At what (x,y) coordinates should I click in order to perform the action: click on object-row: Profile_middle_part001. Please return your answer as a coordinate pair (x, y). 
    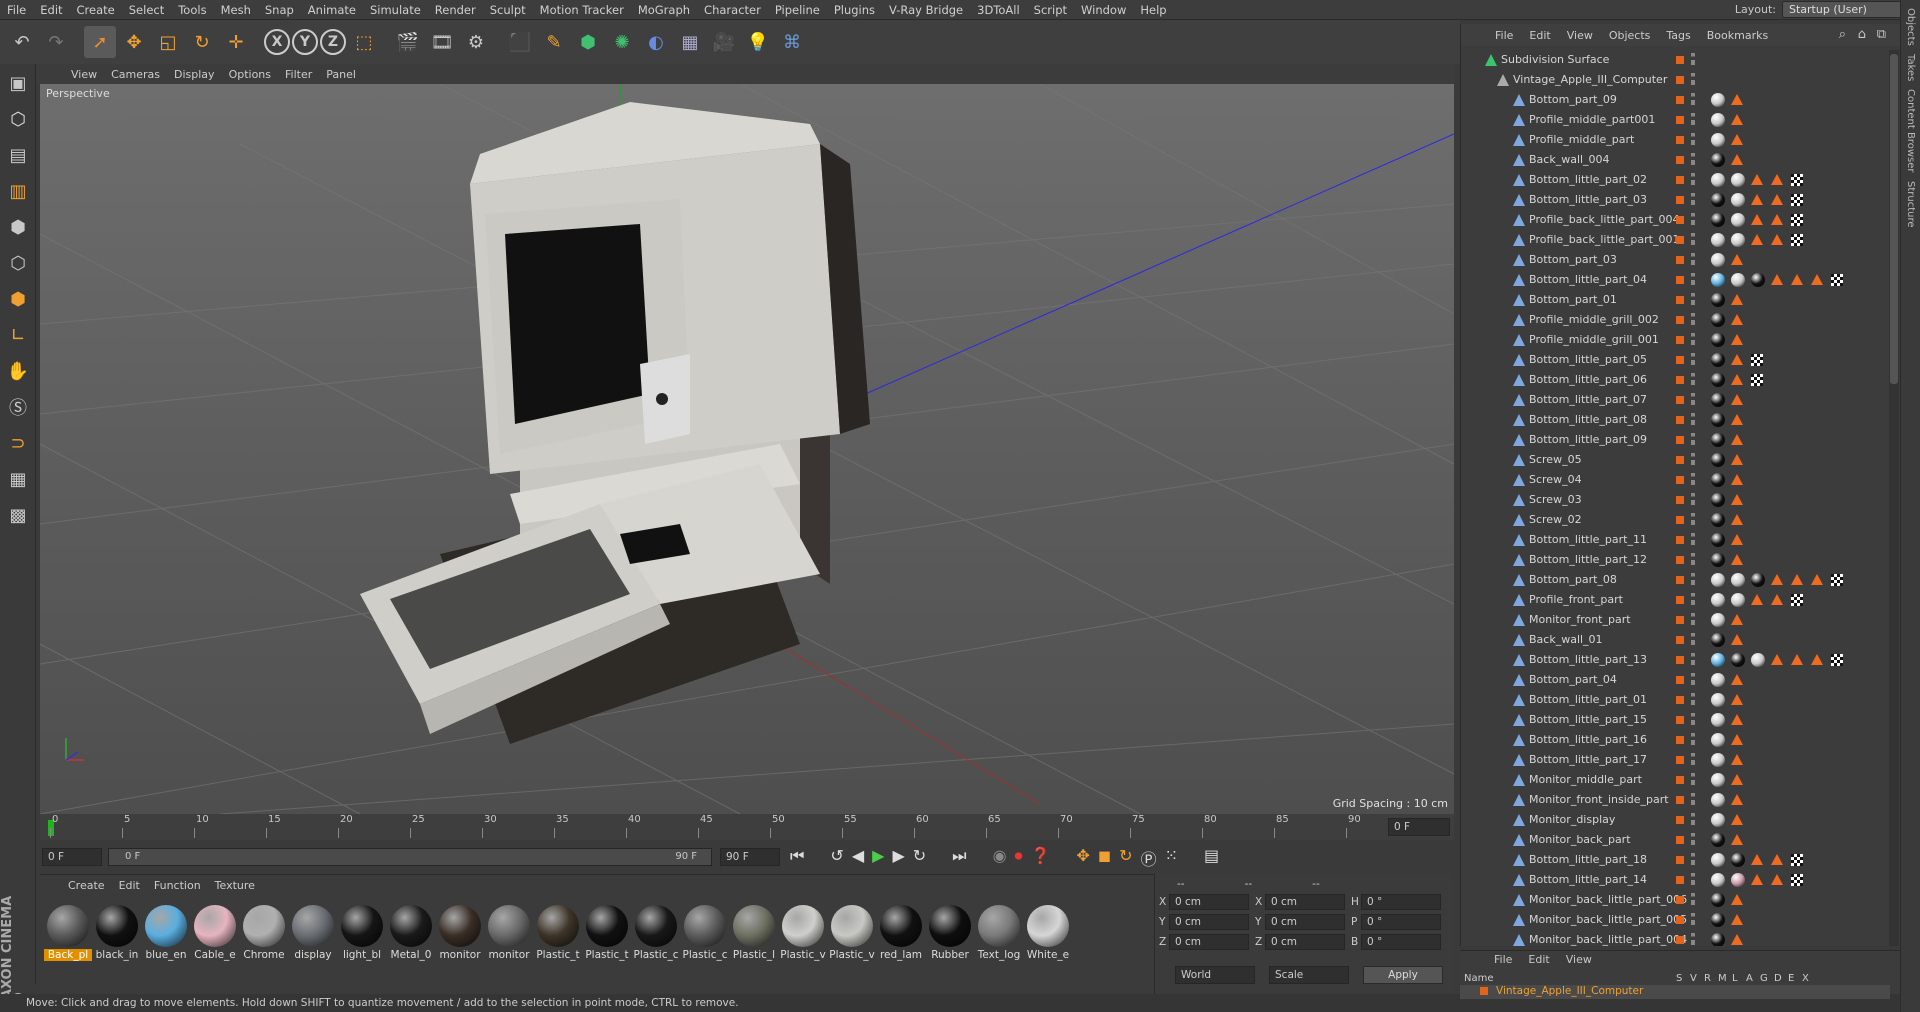
    Looking at the image, I should click on (1674, 120).